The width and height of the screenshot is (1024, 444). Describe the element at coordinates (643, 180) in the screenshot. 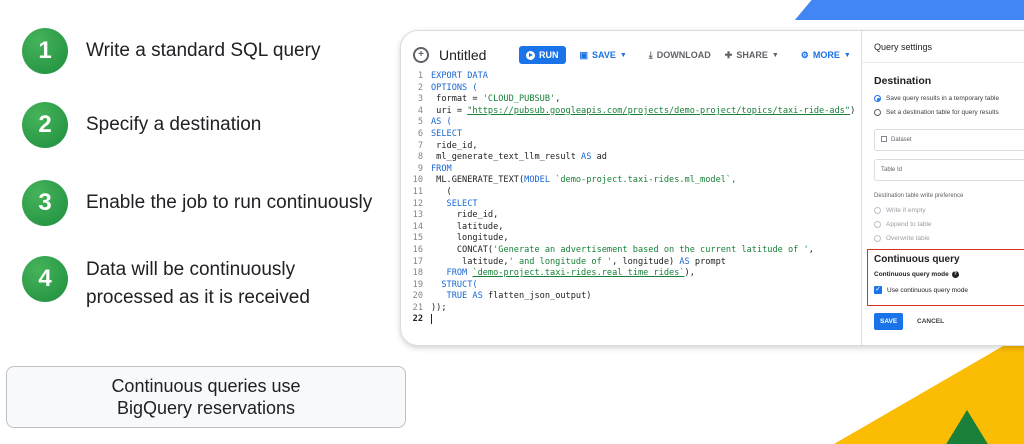

I see `code-string: `demo-project.taxi-rides.ml_model`,` at that location.